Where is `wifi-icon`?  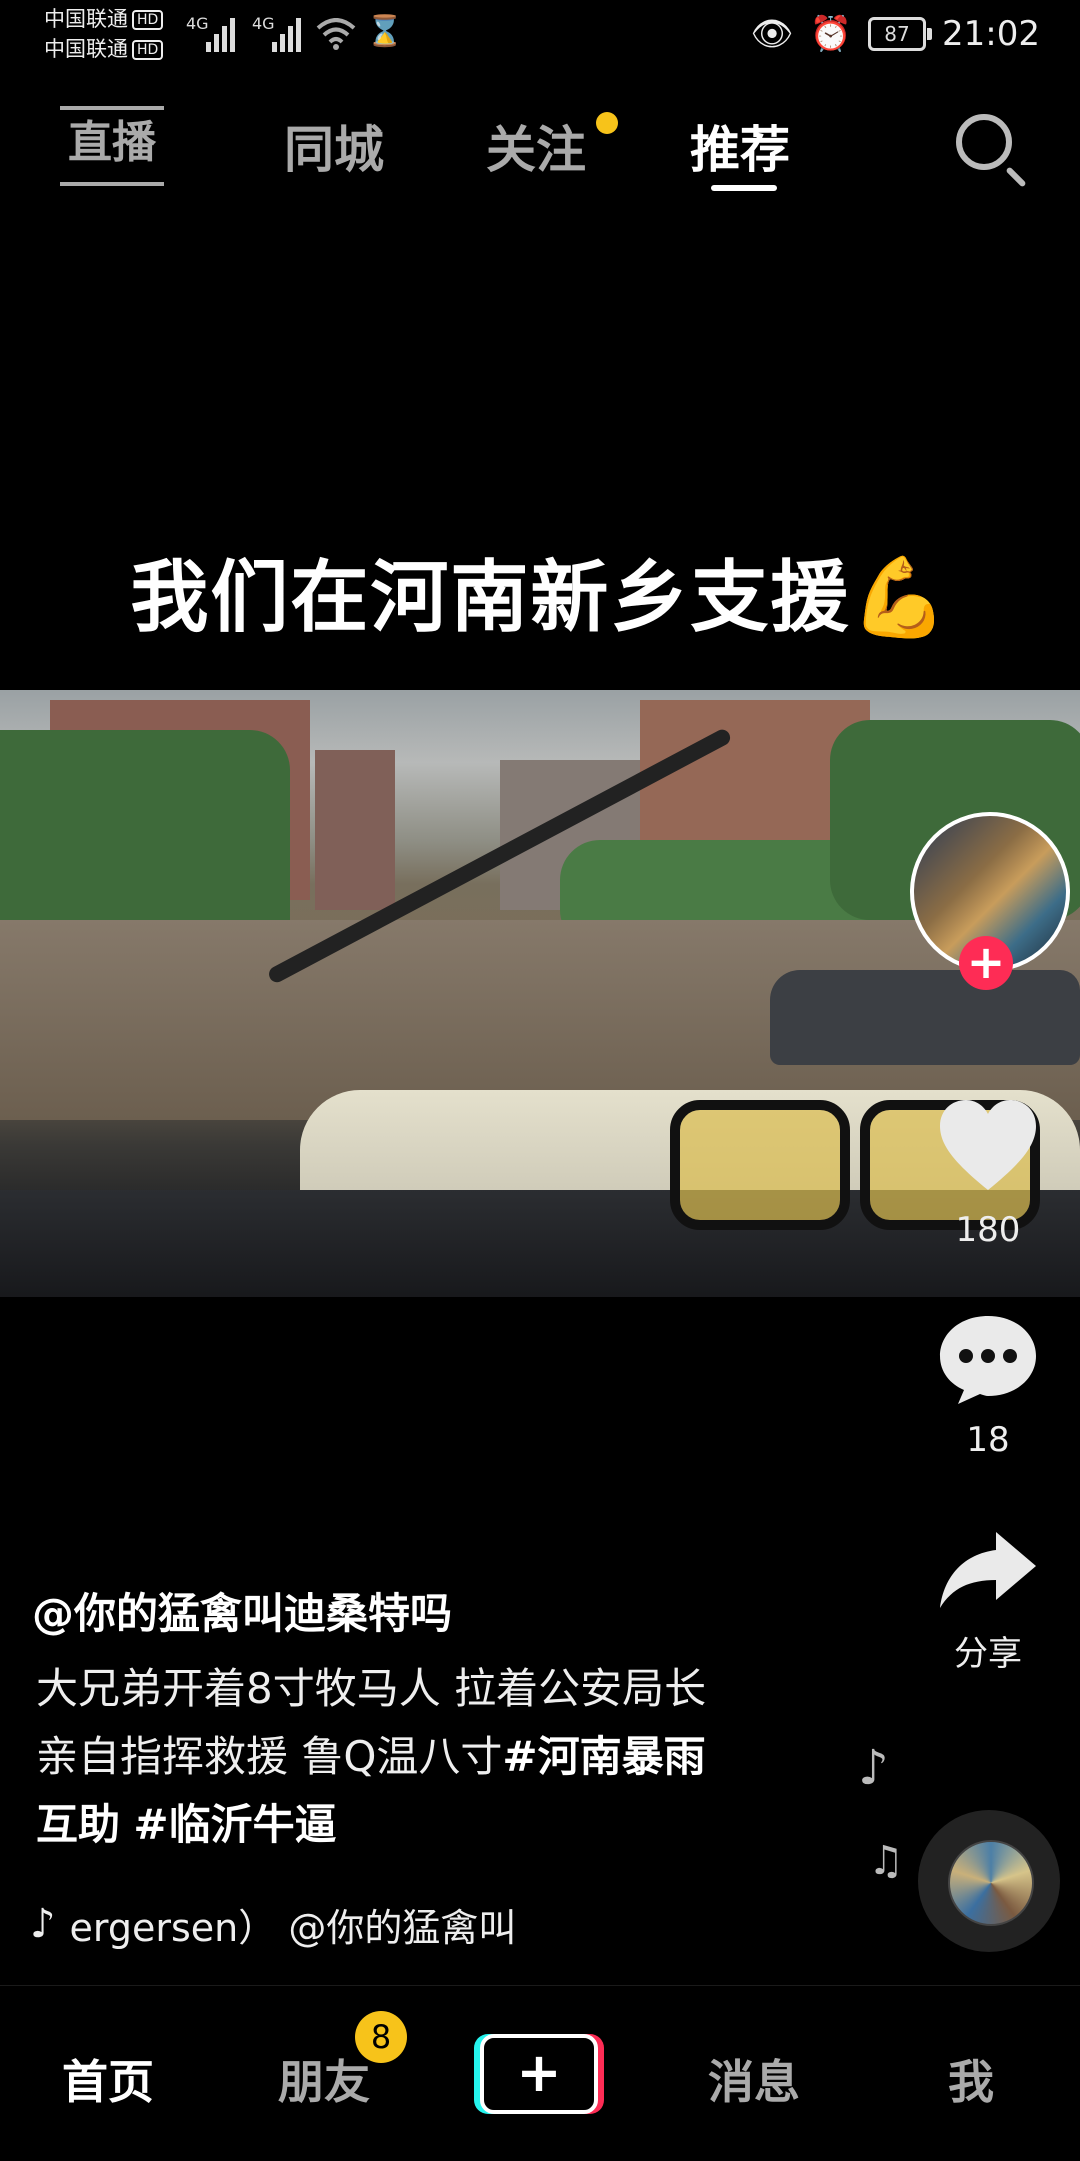
wifi-icon is located at coordinates (336, 34).